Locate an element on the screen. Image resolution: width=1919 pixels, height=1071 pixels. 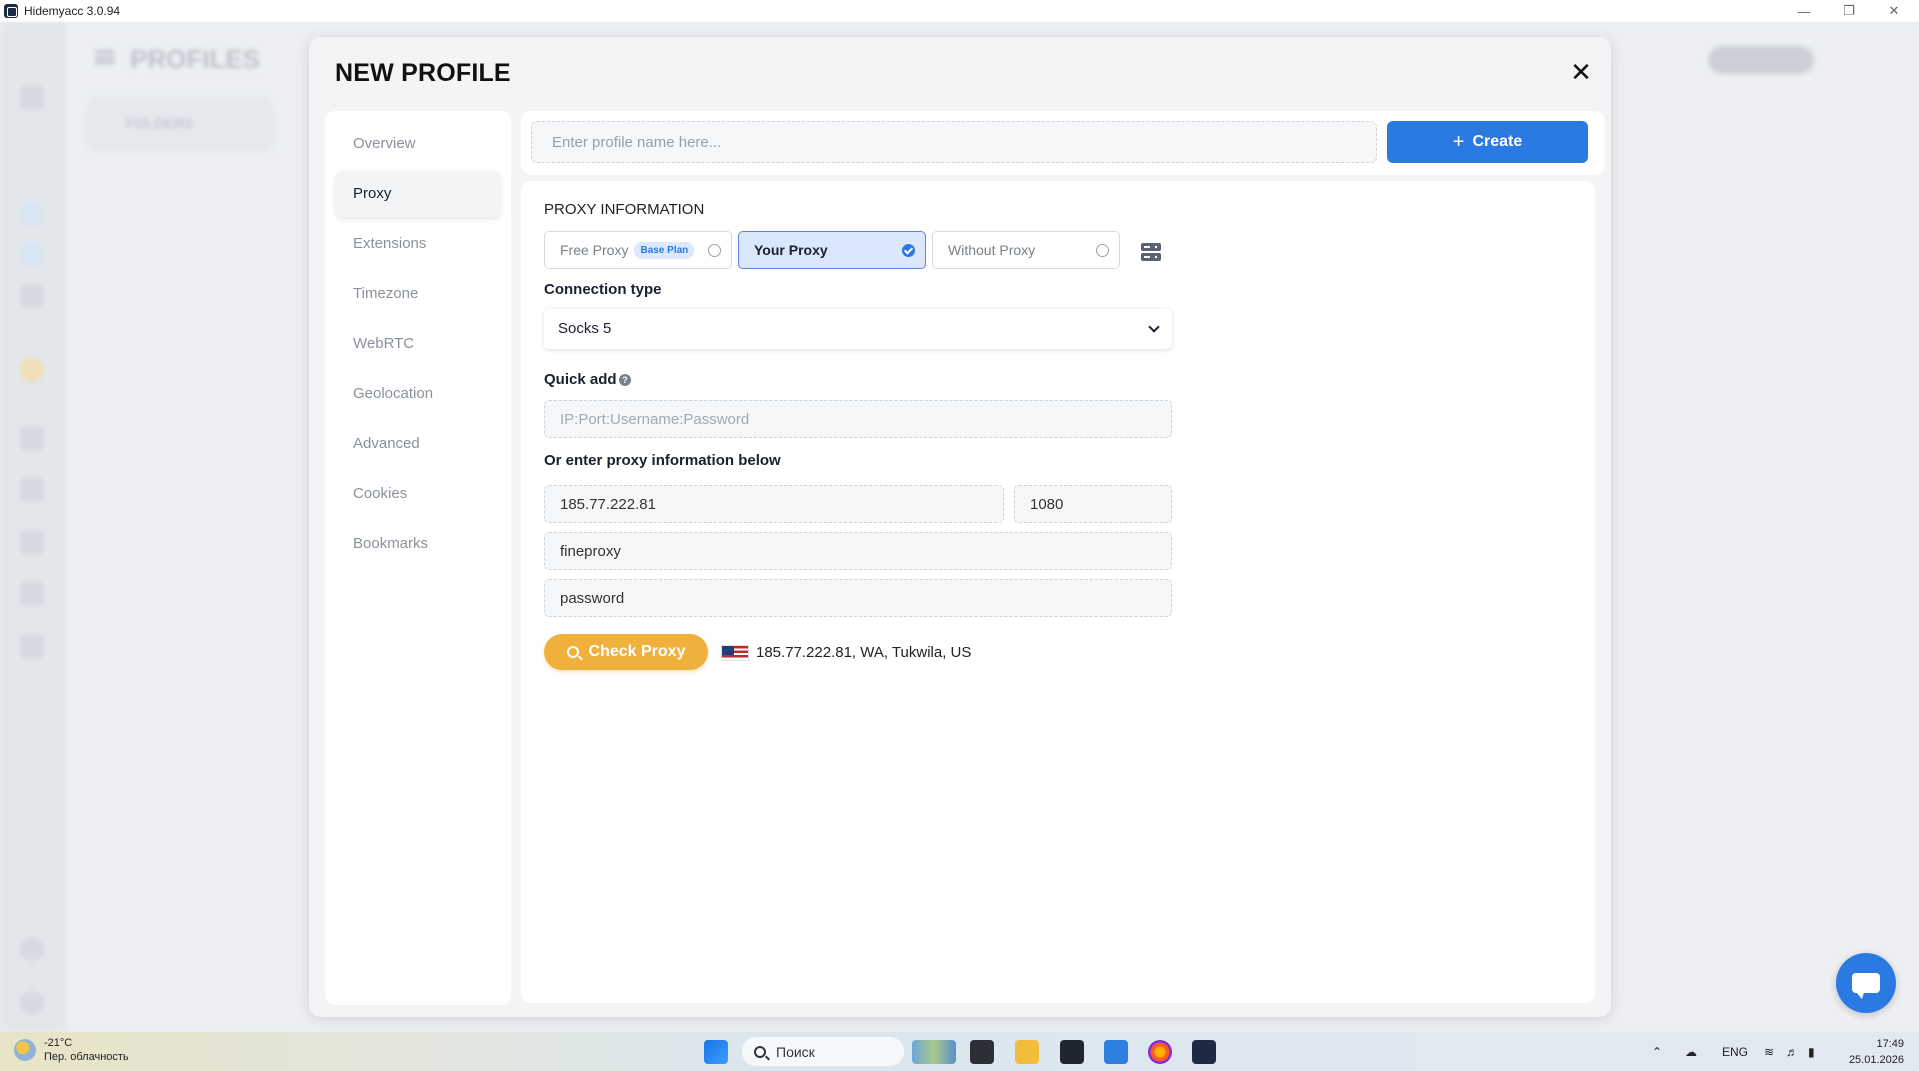
background-sidebar is located at coordinates (33, 527).